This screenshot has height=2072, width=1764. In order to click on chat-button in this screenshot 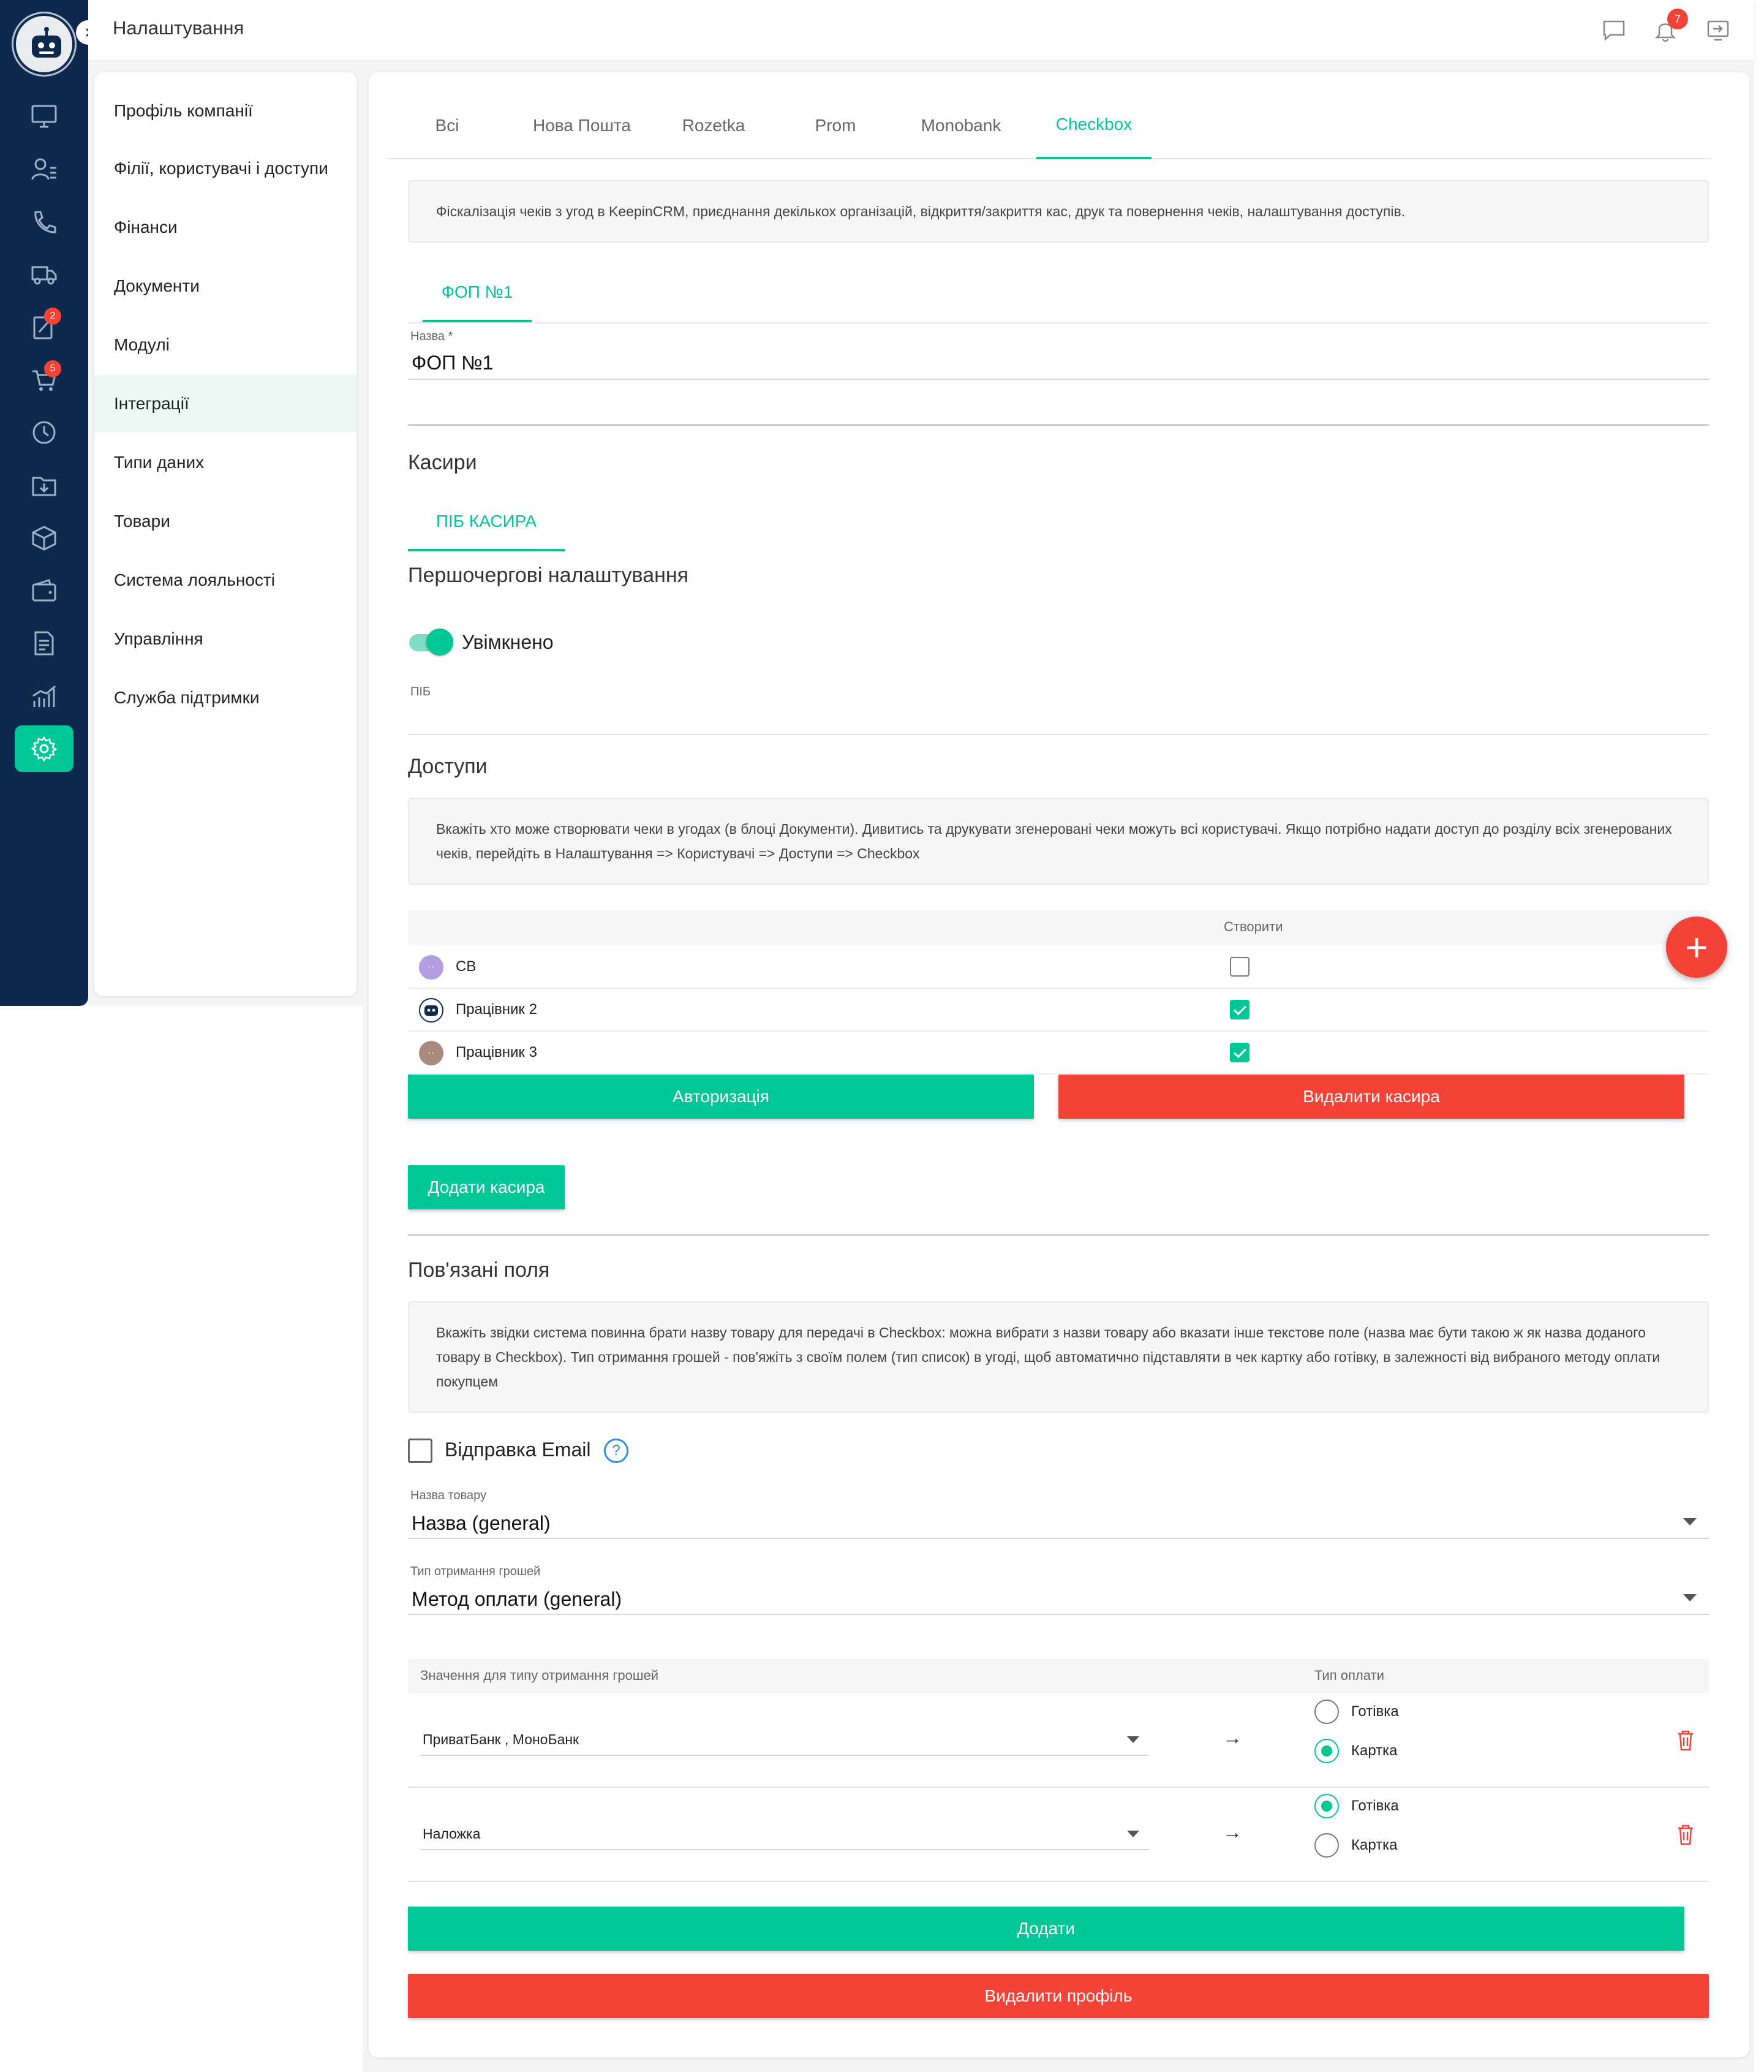, I will do `click(1614, 30)`.